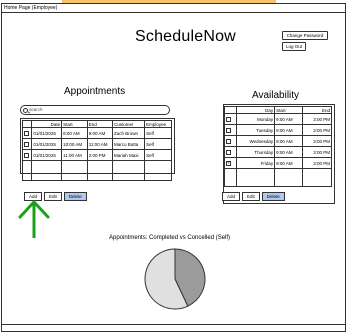 The image size is (347, 333). I want to click on table-row: Wednesday 9:00 AM 3:00 PM, so click(278, 141).